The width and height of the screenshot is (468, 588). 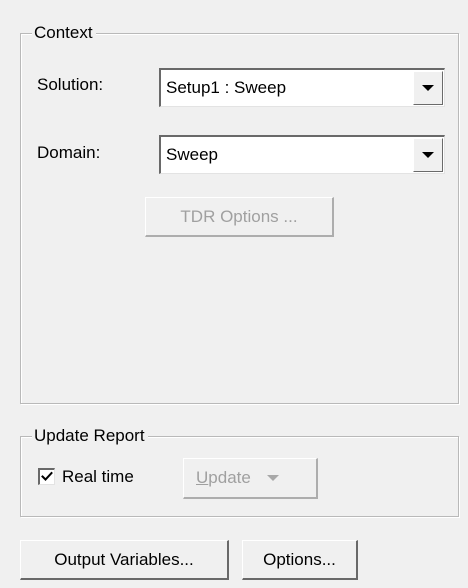 What do you see at coordinates (69, 152) in the screenshot?
I see `domain-label: Domain:` at bounding box center [69, 152].